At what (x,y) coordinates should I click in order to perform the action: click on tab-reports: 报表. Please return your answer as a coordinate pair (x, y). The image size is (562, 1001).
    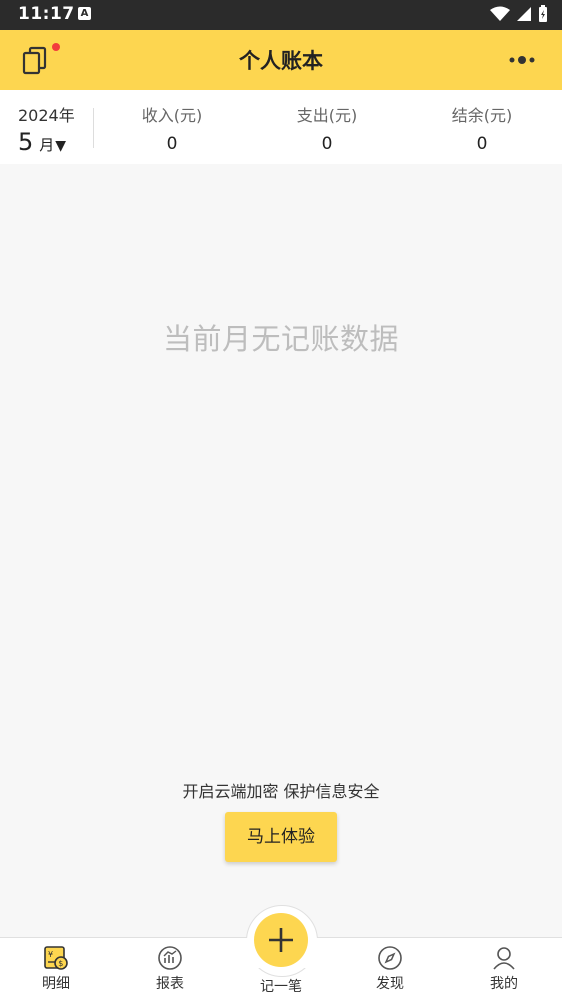
    Looking at the image, I should click on (170, 969).